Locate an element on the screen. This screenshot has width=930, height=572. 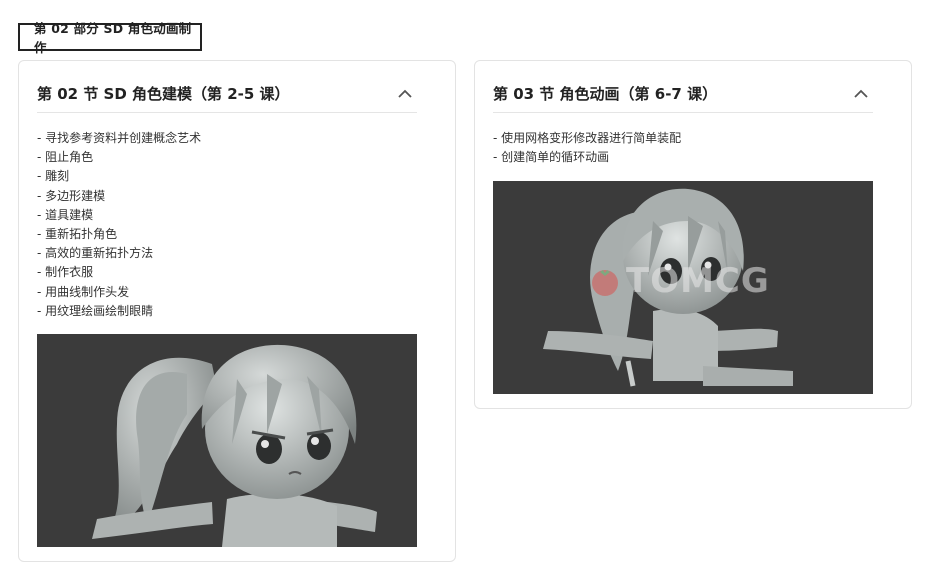
watermark: TOMCG is located at coordinates (679, 281).